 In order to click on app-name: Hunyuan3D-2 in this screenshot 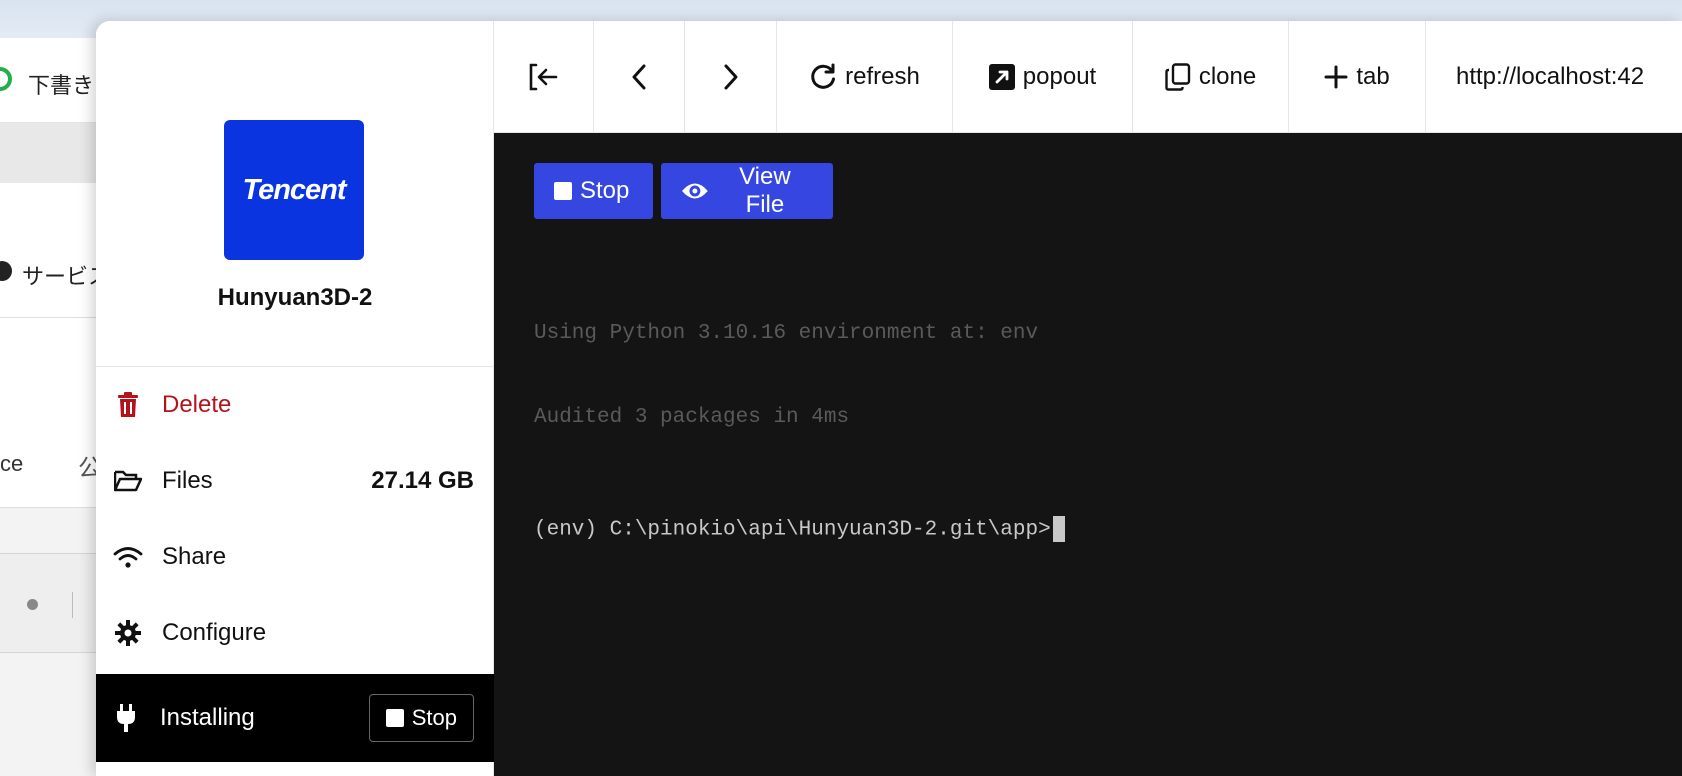, I will do `click(295, 297)`.